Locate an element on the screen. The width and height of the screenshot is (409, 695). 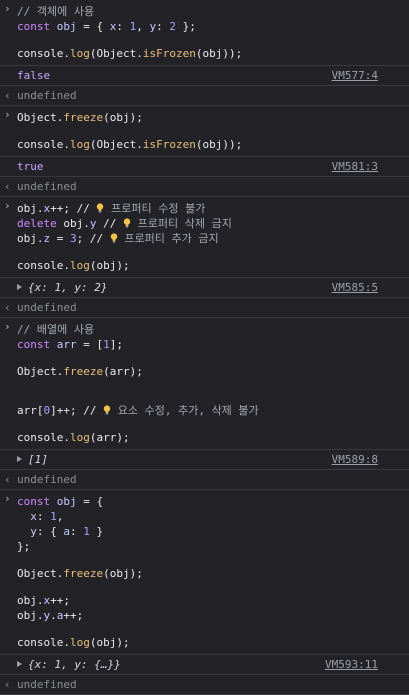
code-token: ++; // is located at coordinates (73, 208).